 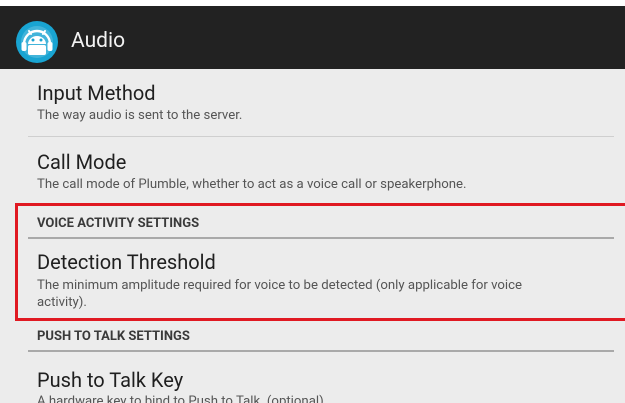 I want to click on divider, so click(x=321, y=136).